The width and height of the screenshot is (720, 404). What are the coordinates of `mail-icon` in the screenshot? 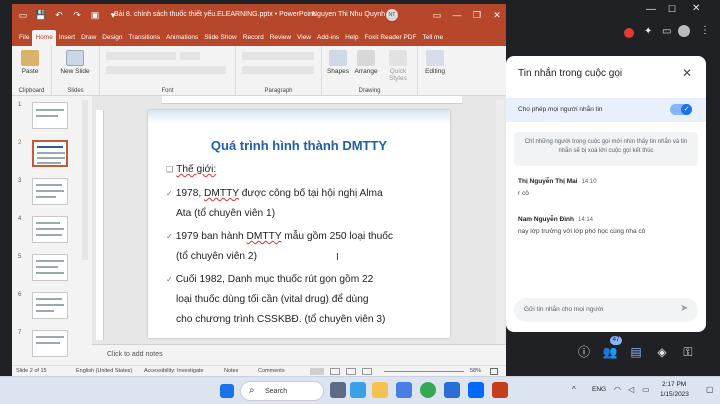 It's located at (404, 390).